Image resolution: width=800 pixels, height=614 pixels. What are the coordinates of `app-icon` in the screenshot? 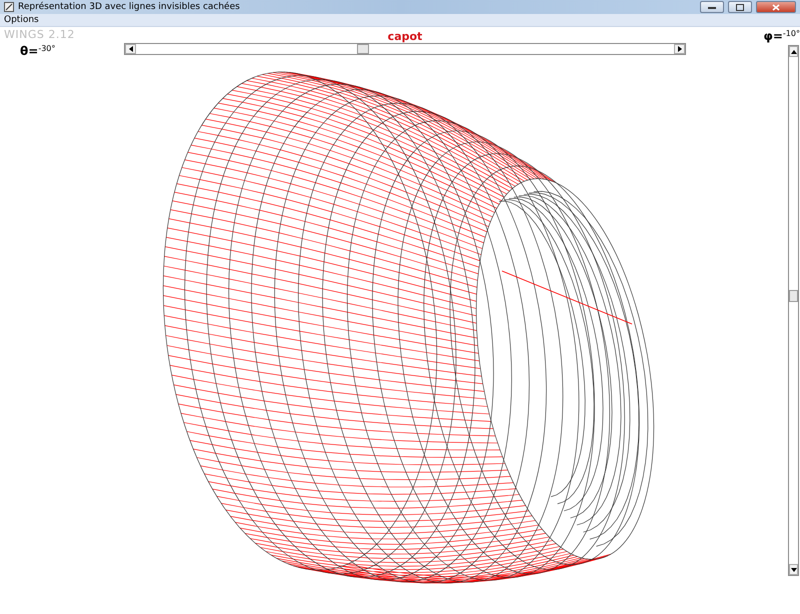 It's located at (9, 7).